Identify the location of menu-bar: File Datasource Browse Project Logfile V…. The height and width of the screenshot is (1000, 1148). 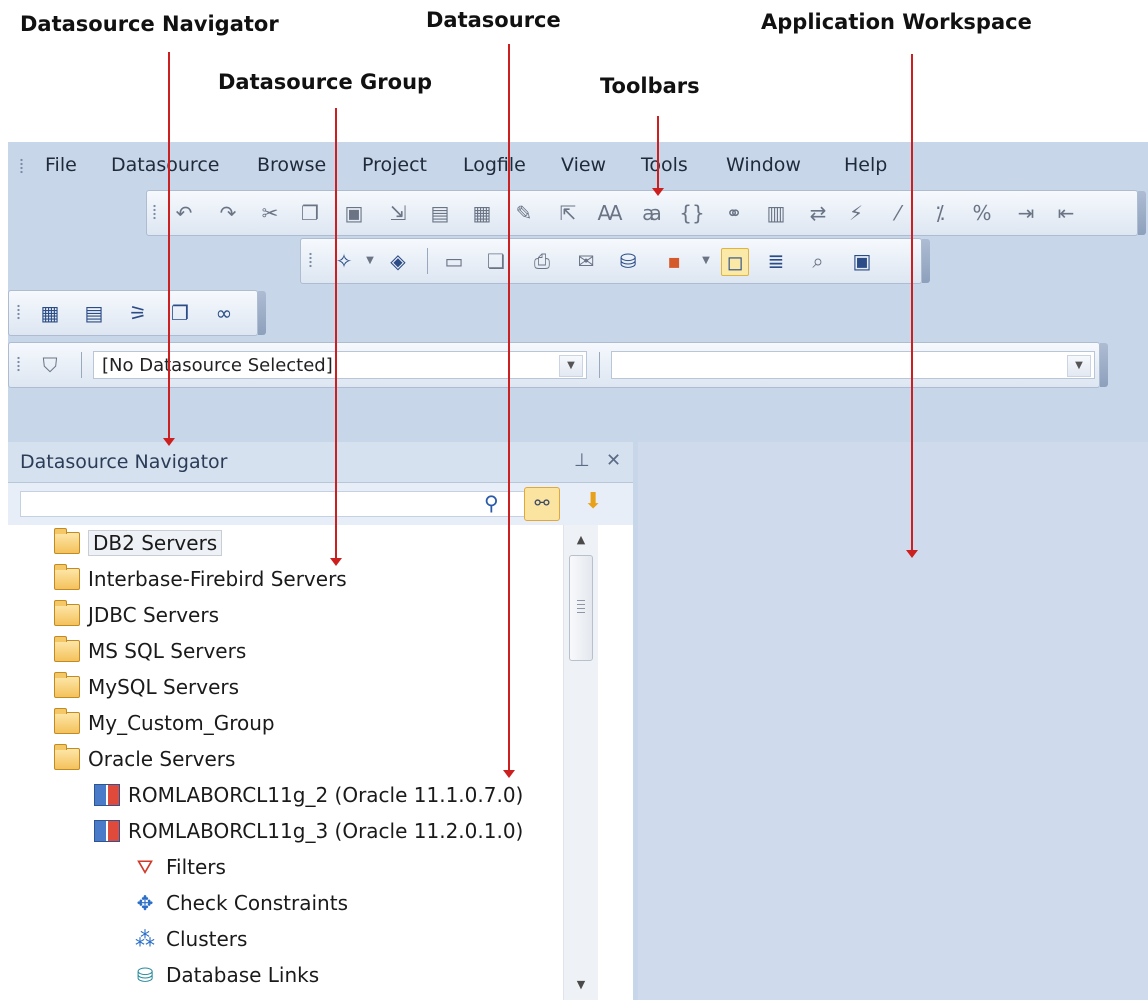
(578, 165).